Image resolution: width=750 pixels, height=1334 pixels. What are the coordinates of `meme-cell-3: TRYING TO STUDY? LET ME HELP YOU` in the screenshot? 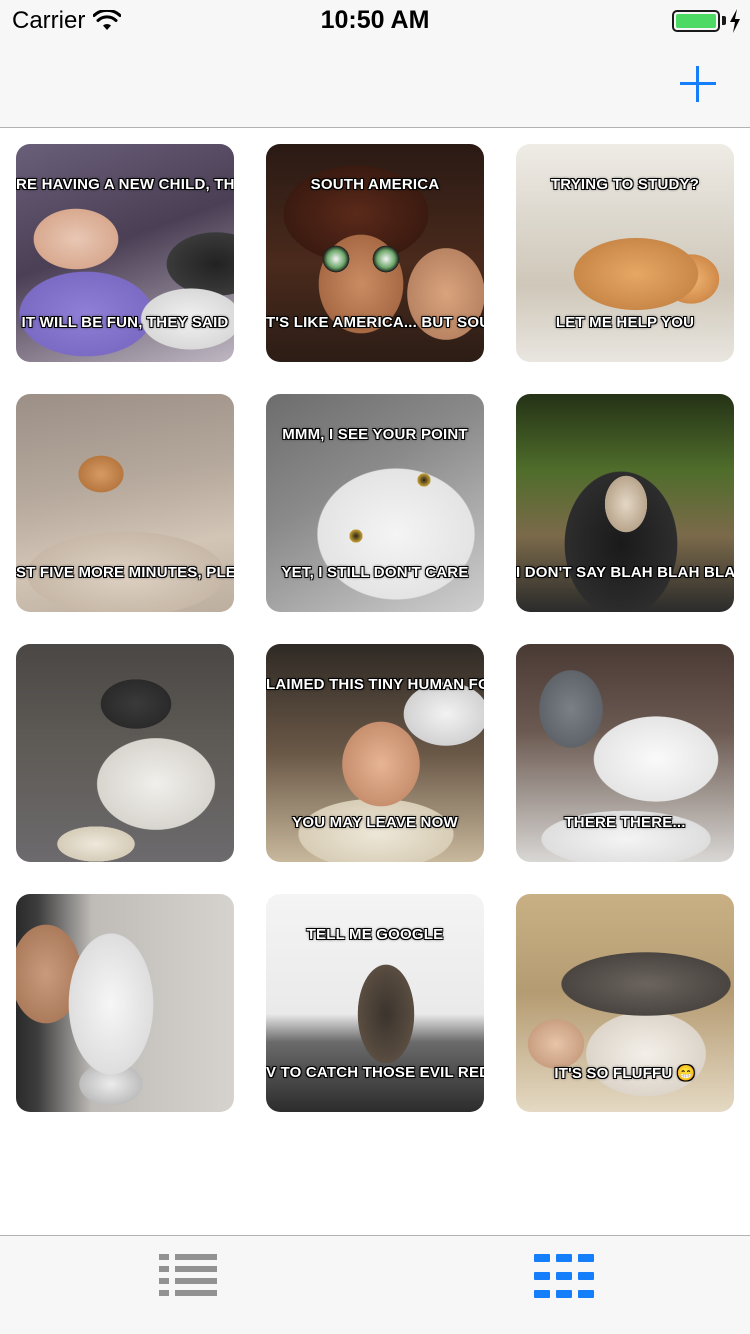 It's located at (625, 253).